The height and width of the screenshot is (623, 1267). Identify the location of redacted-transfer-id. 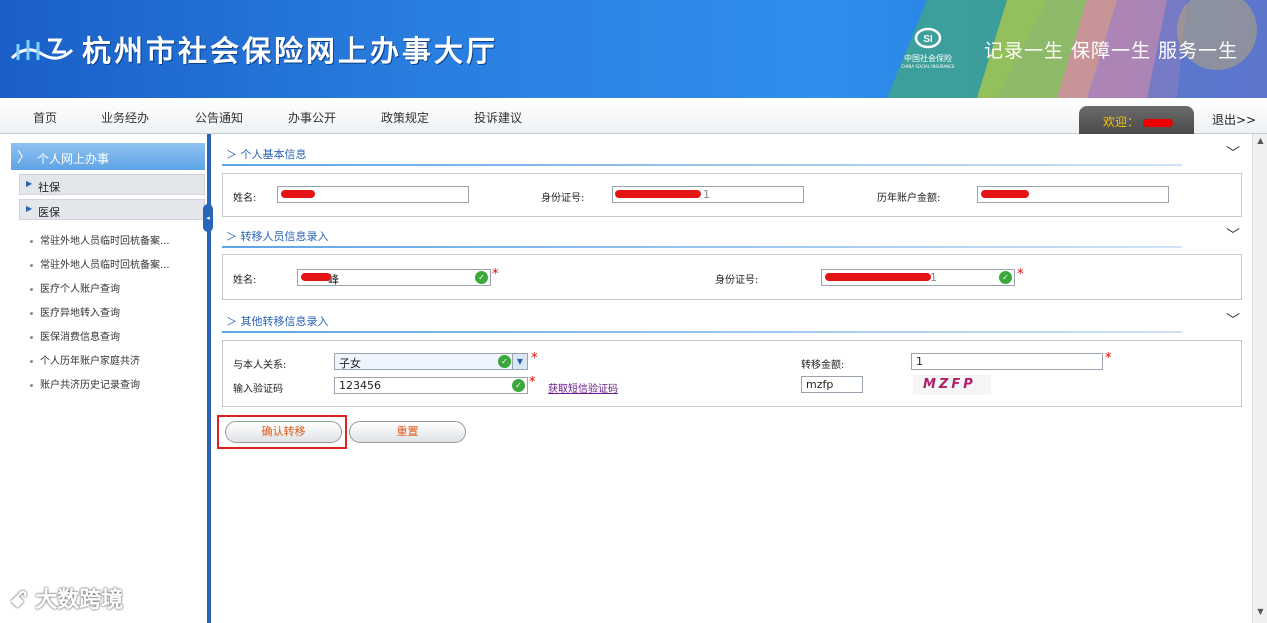
(878, 277).